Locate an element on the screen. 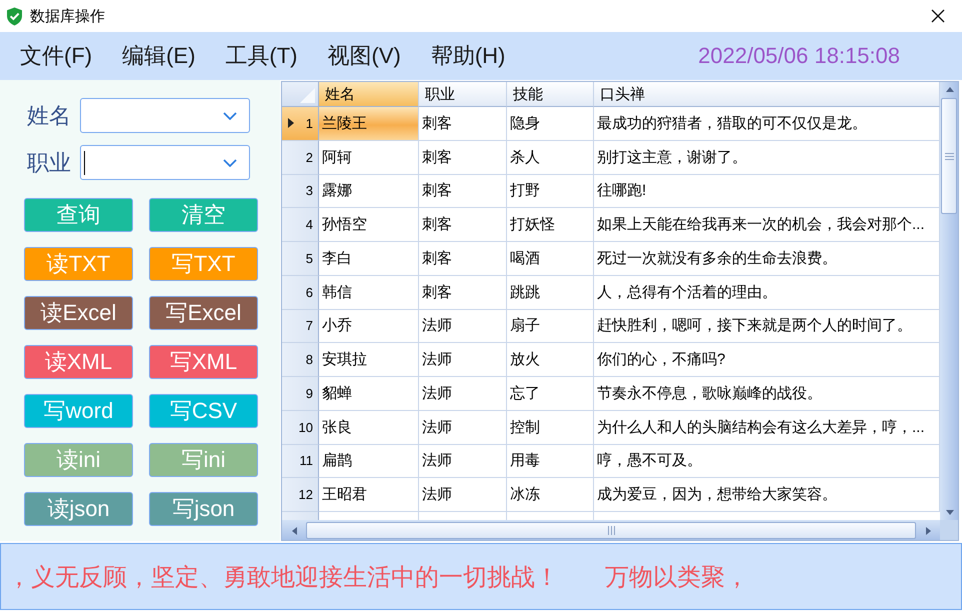  row-header: 1 is located at coordinates (300, 124).